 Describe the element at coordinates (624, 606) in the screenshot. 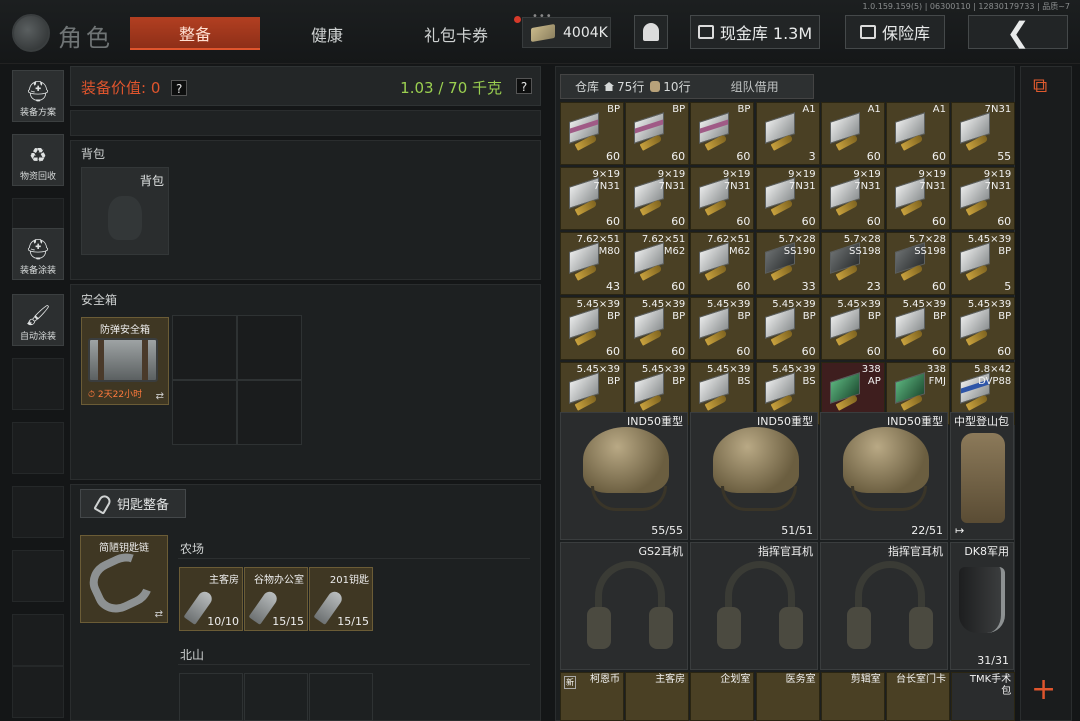

I see `headset-item: GS2耳机` at that location.